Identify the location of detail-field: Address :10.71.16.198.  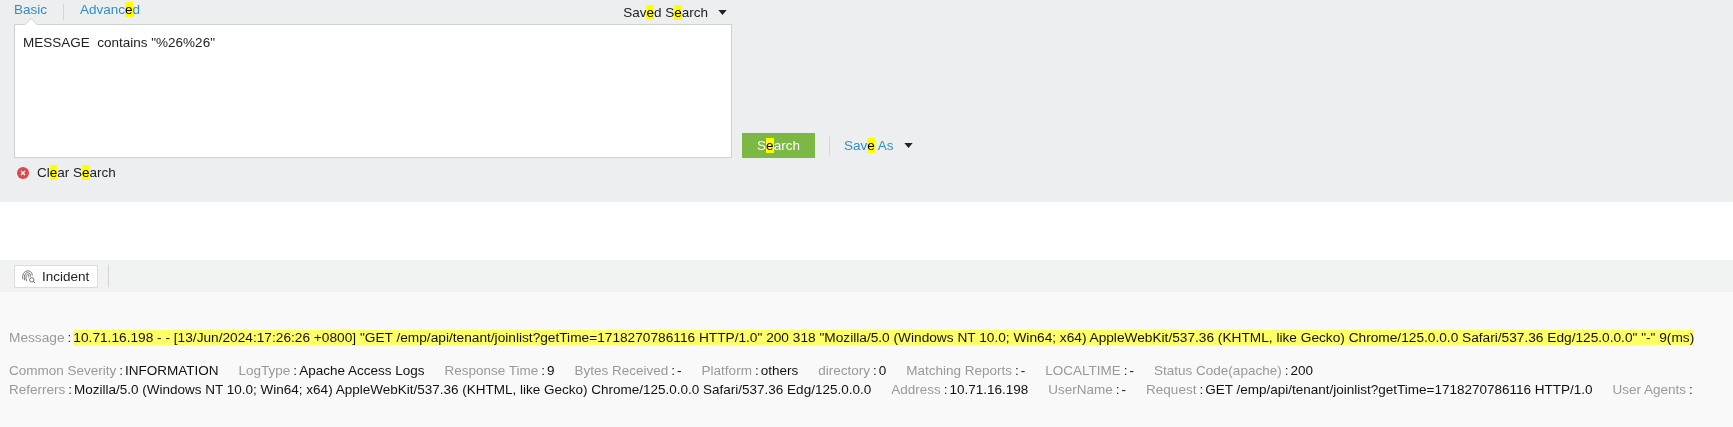
(960, 389).